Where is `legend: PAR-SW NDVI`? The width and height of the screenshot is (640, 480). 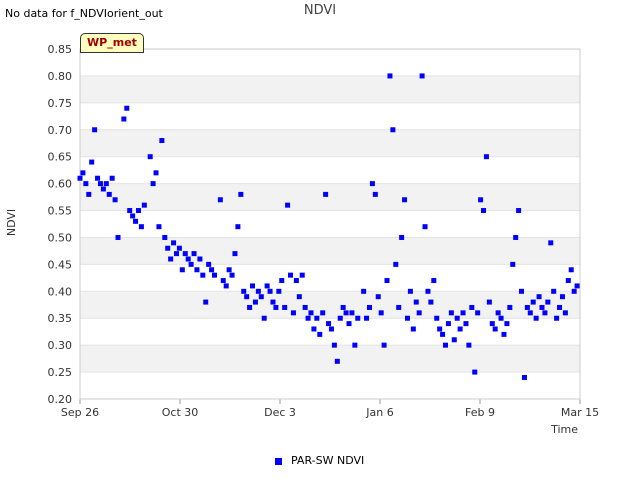 legend: PAR-SW NDVI is located at coordinates (319, 460).